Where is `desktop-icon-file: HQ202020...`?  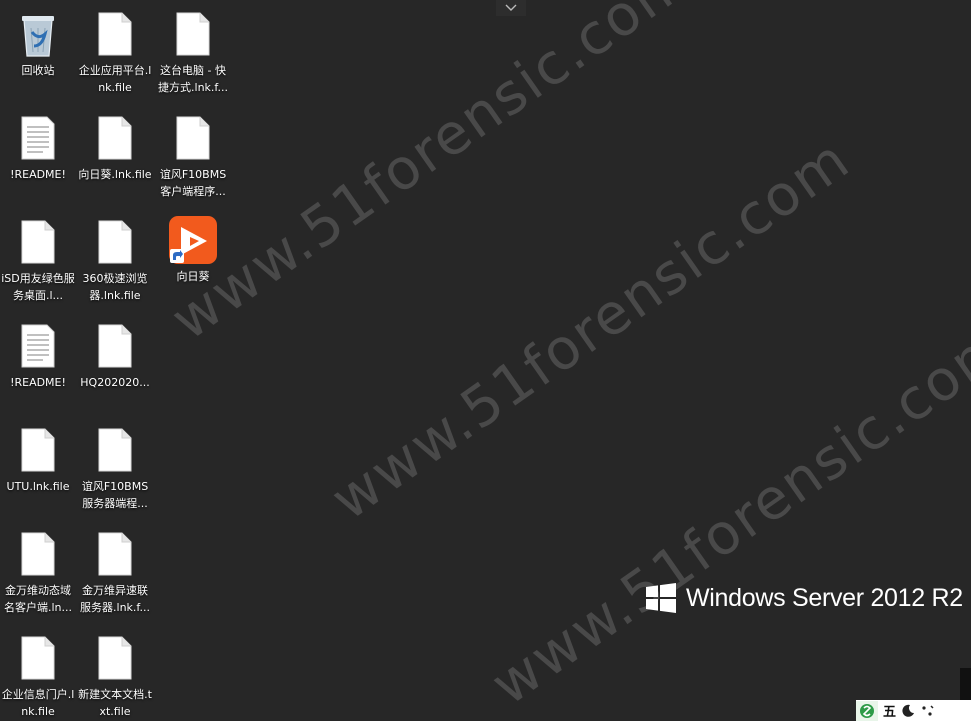
desktop-icon-file: HQ202020... is located at coordinates (115, 366).